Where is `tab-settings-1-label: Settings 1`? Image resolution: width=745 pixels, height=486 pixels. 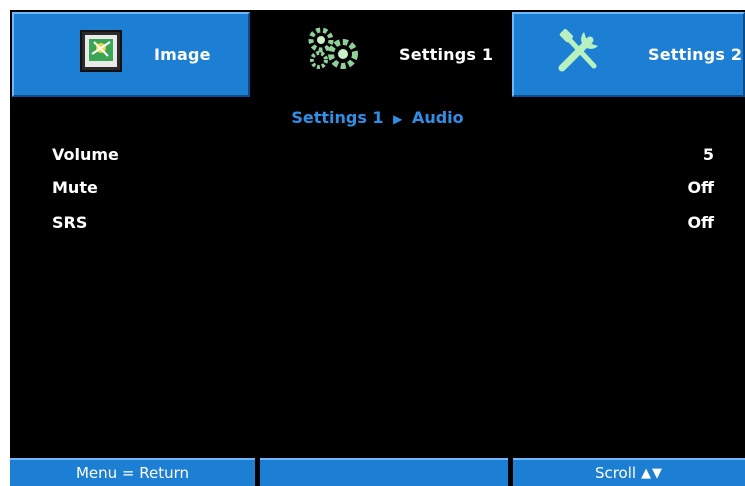 tab-settings-1-label: Settings 1 is located at coordinates (446, 54).